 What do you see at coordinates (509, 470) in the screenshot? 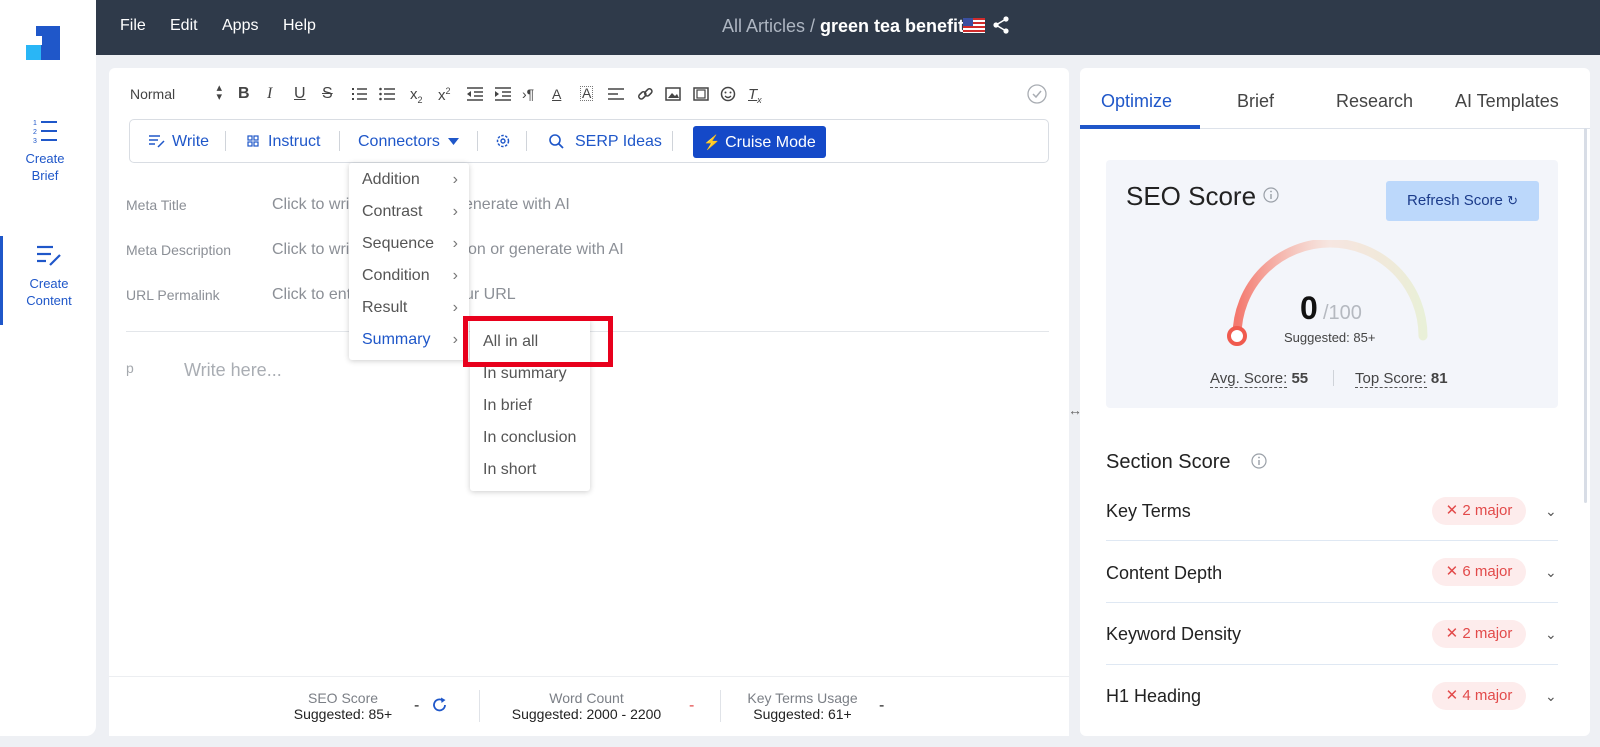
I see `submenu-in-short: In short` at bounding box center [509, 470].